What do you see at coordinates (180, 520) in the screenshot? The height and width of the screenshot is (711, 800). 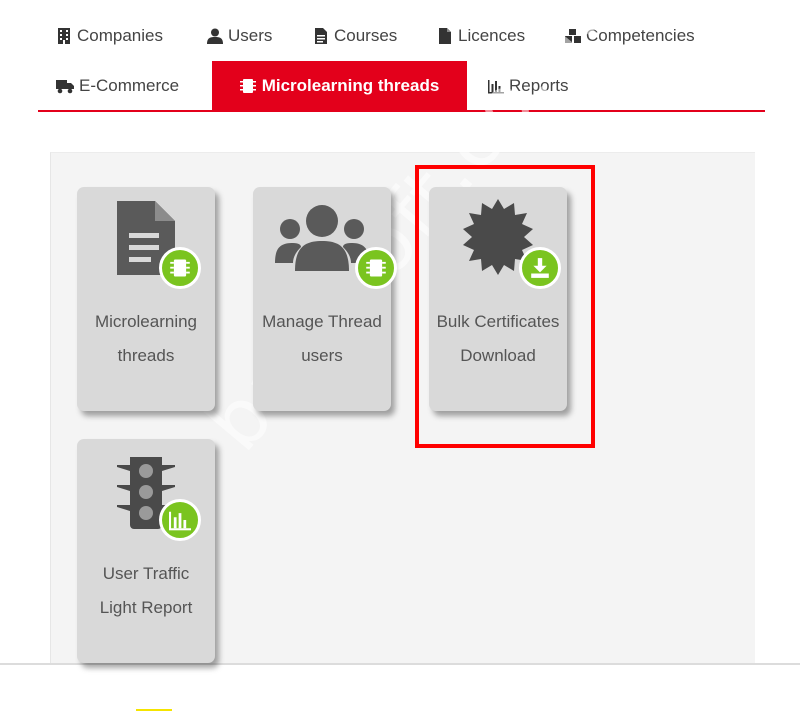 I see `chart-badge-icon` at bounding box center [180, 520].